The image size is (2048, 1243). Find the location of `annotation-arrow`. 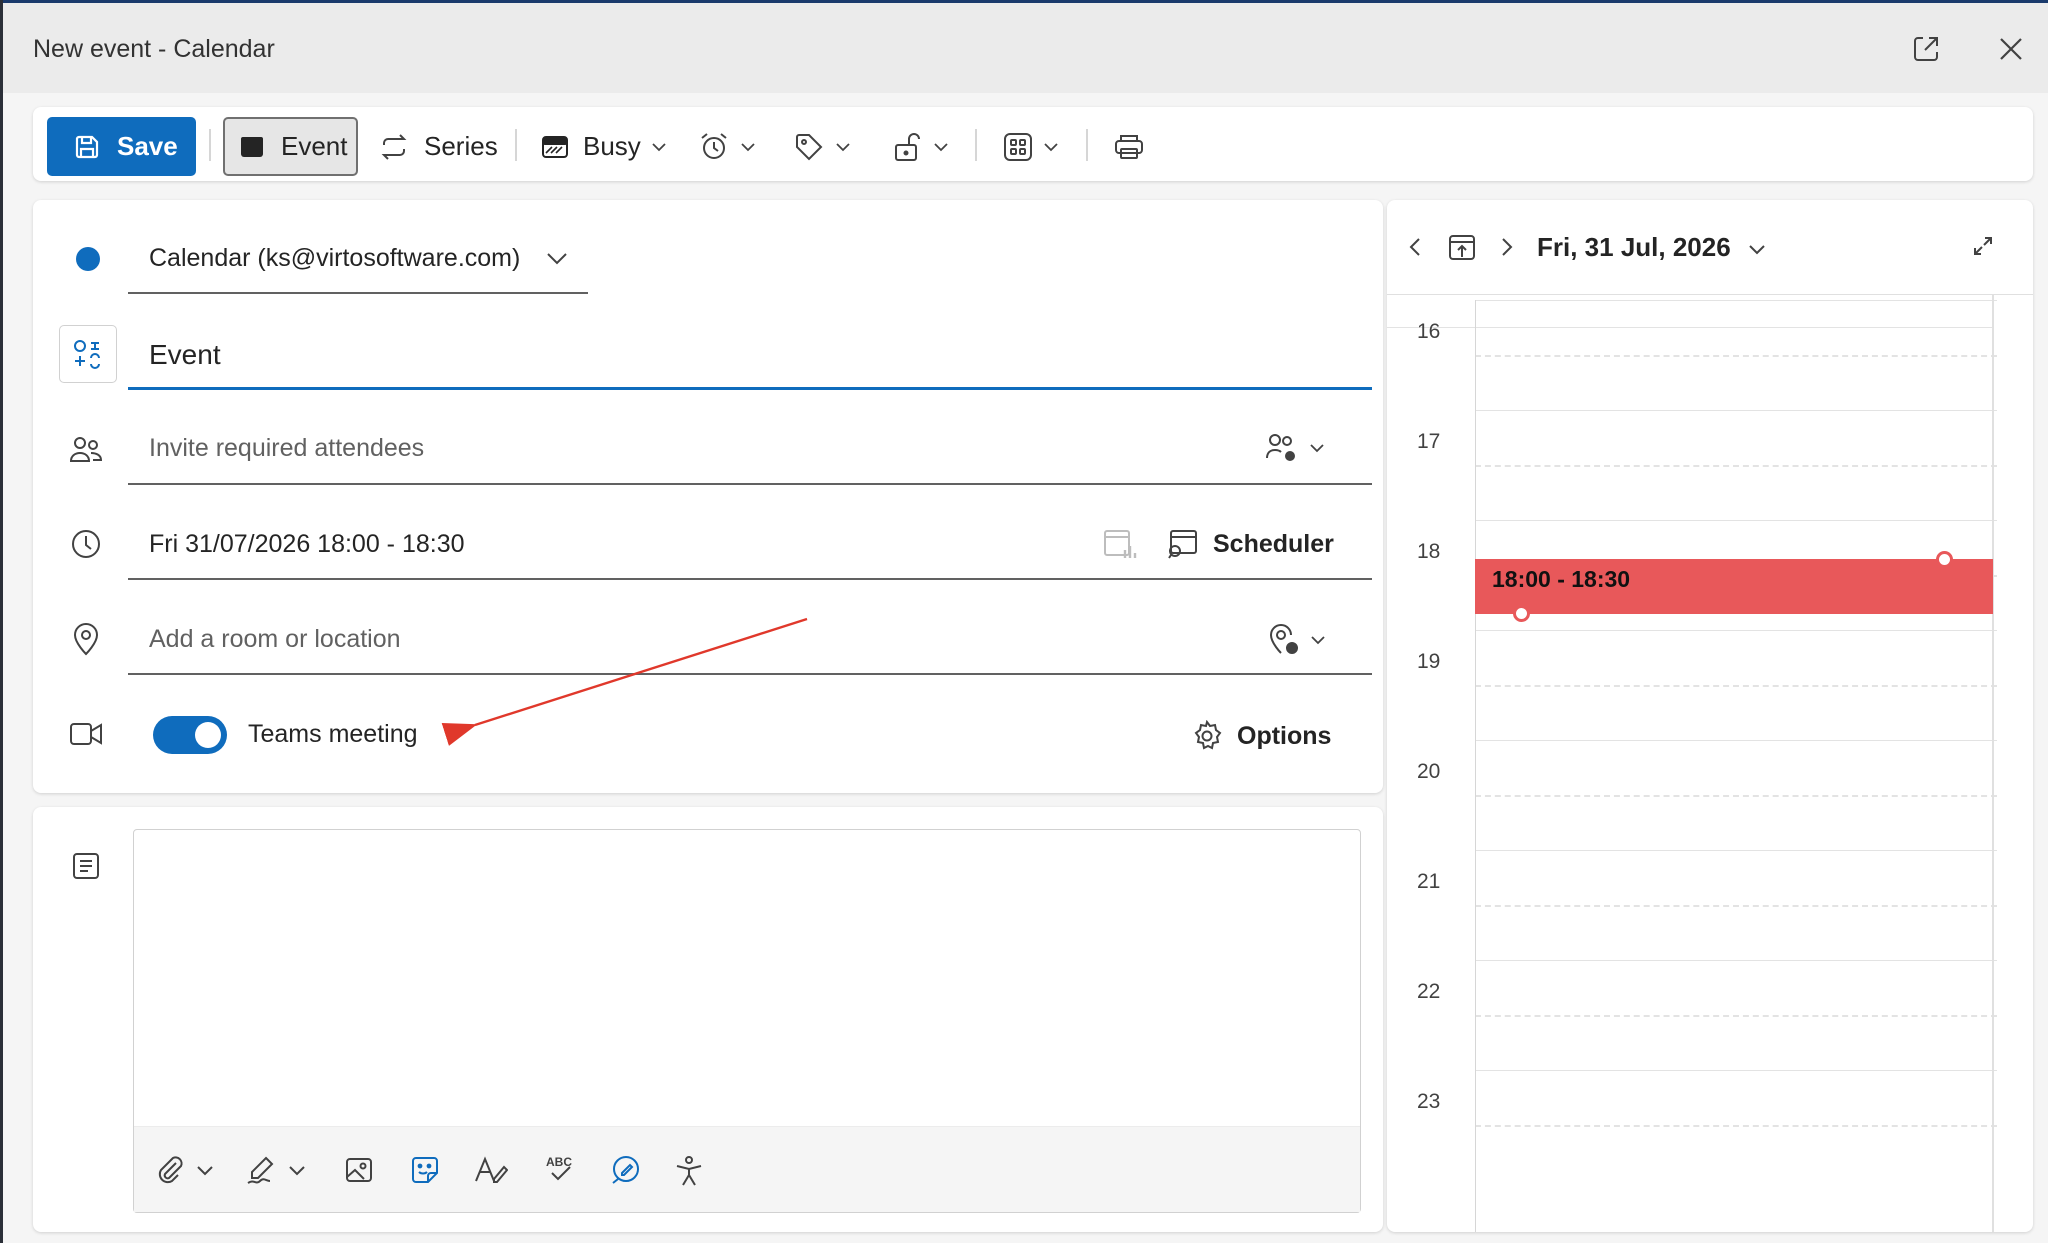

annotation-arrow is located at coordinates (624, 681).